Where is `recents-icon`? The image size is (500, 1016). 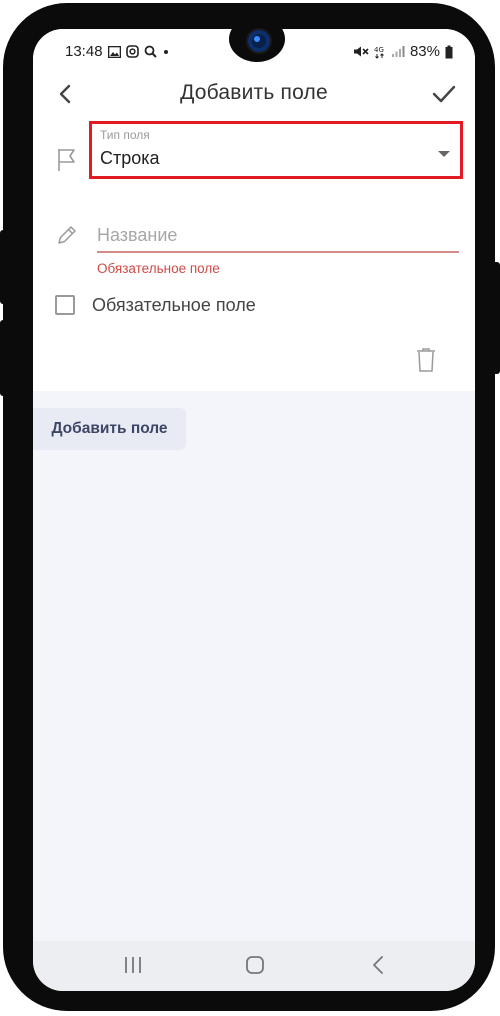
recents-icon is located at coordinates (133, 965).